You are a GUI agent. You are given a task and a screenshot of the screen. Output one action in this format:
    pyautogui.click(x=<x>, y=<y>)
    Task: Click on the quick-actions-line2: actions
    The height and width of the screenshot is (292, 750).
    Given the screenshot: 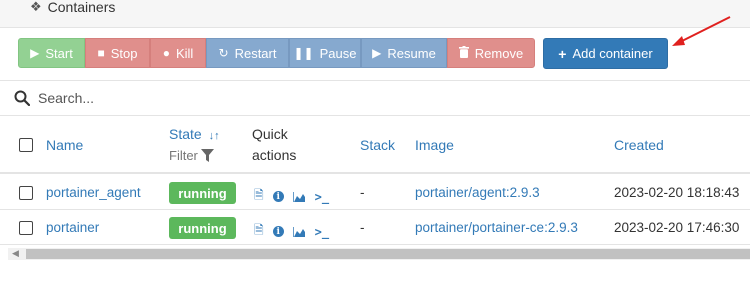 What is the action you would take?
    pyautogui.click(x=274, y=155)
    